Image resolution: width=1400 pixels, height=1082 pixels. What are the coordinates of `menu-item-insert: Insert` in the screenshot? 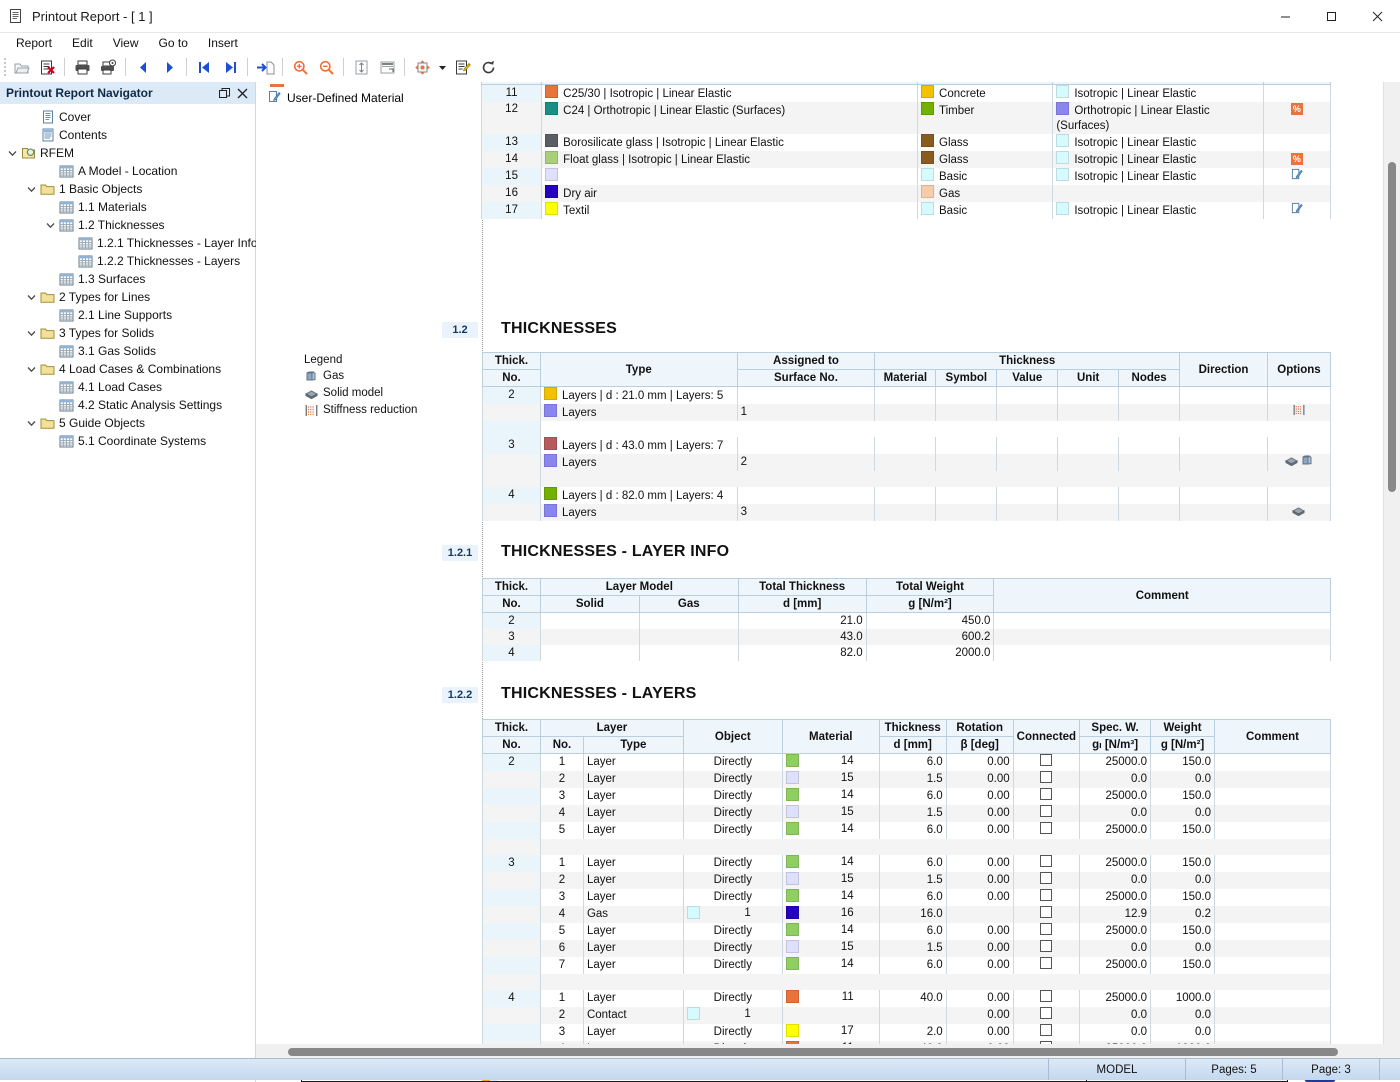 It's located at (223, 43).